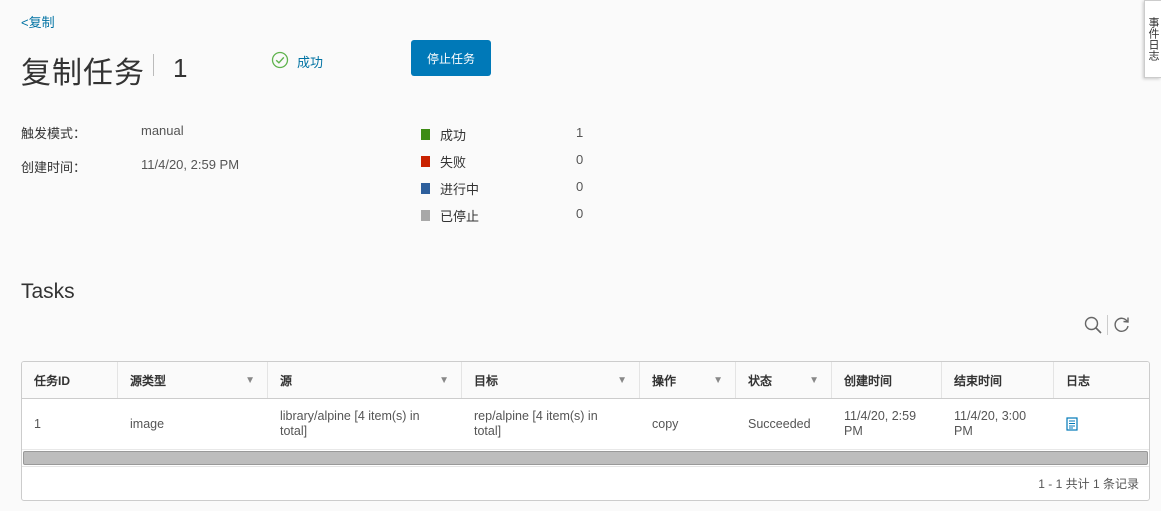 This screenshot has height=511, width=1161. Describe the element at coordinates (665, 423) in the screenshot. I see `cell-operation: copy` at that location.